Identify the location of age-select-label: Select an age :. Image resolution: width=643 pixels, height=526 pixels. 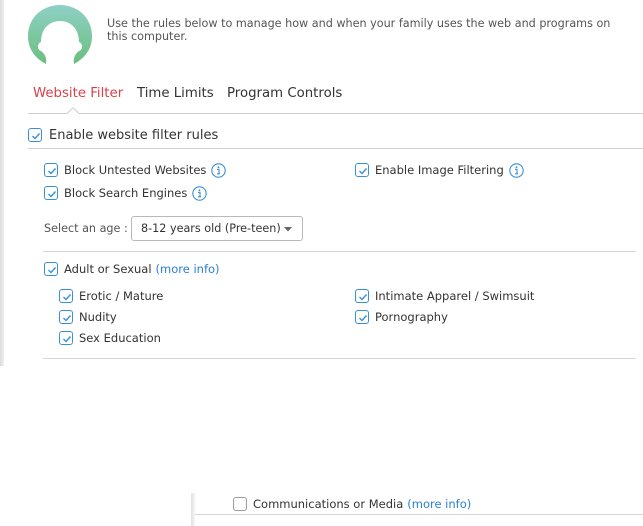
(86, 228).